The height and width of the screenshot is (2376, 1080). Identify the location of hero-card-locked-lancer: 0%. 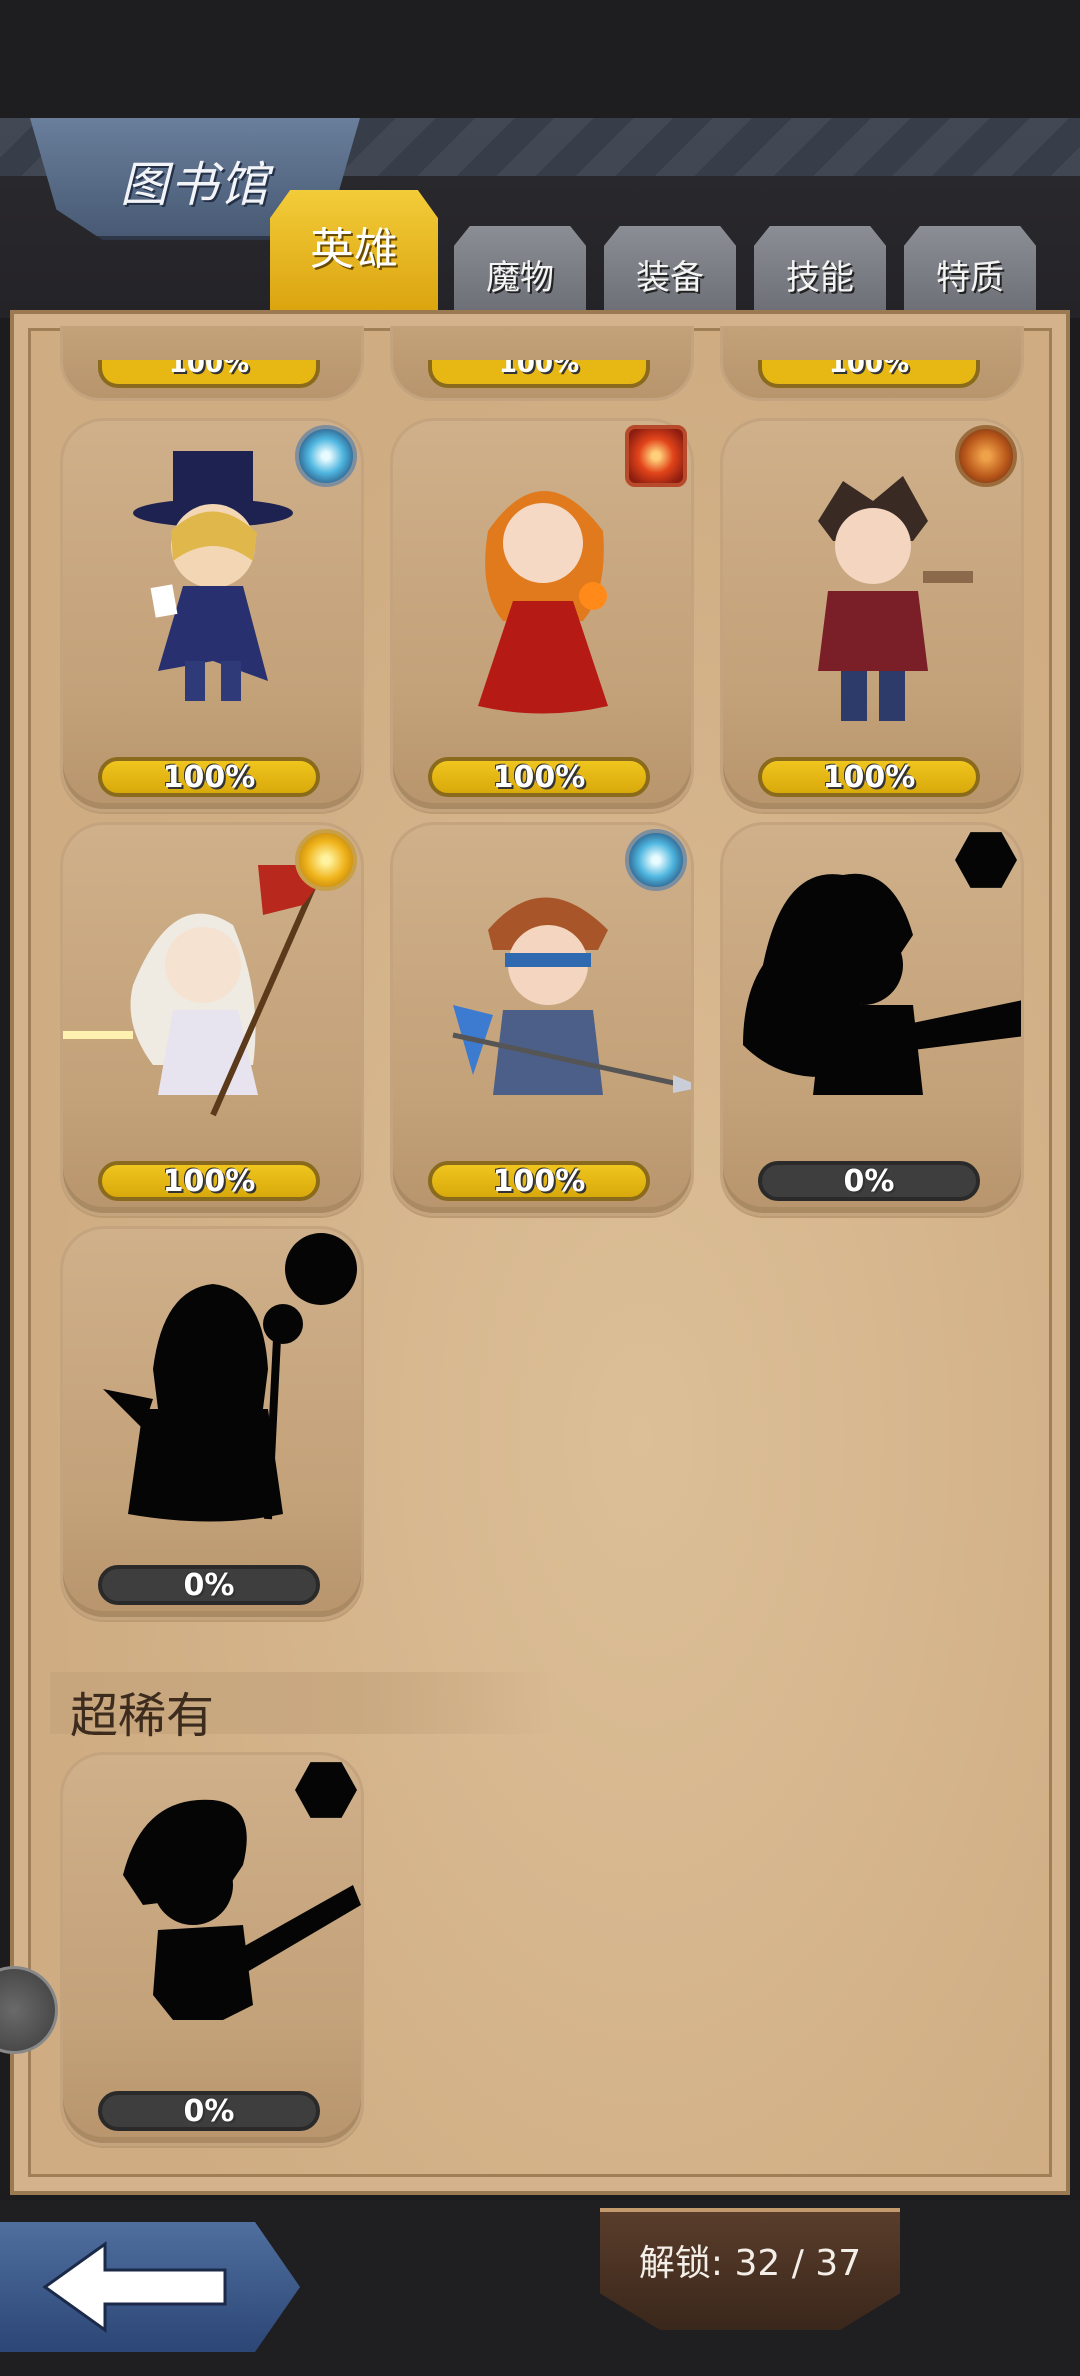
(872, 1019).